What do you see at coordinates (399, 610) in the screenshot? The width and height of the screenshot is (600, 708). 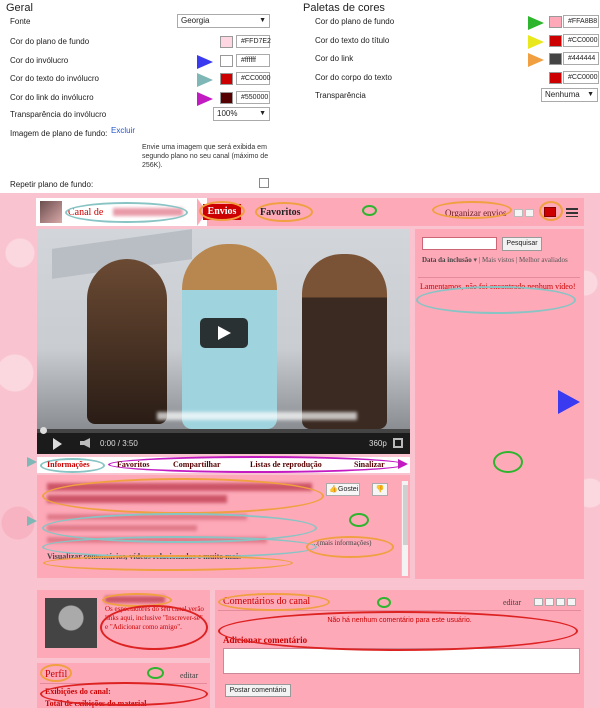 I see `comments-divider` at bounding box center [399, 610].